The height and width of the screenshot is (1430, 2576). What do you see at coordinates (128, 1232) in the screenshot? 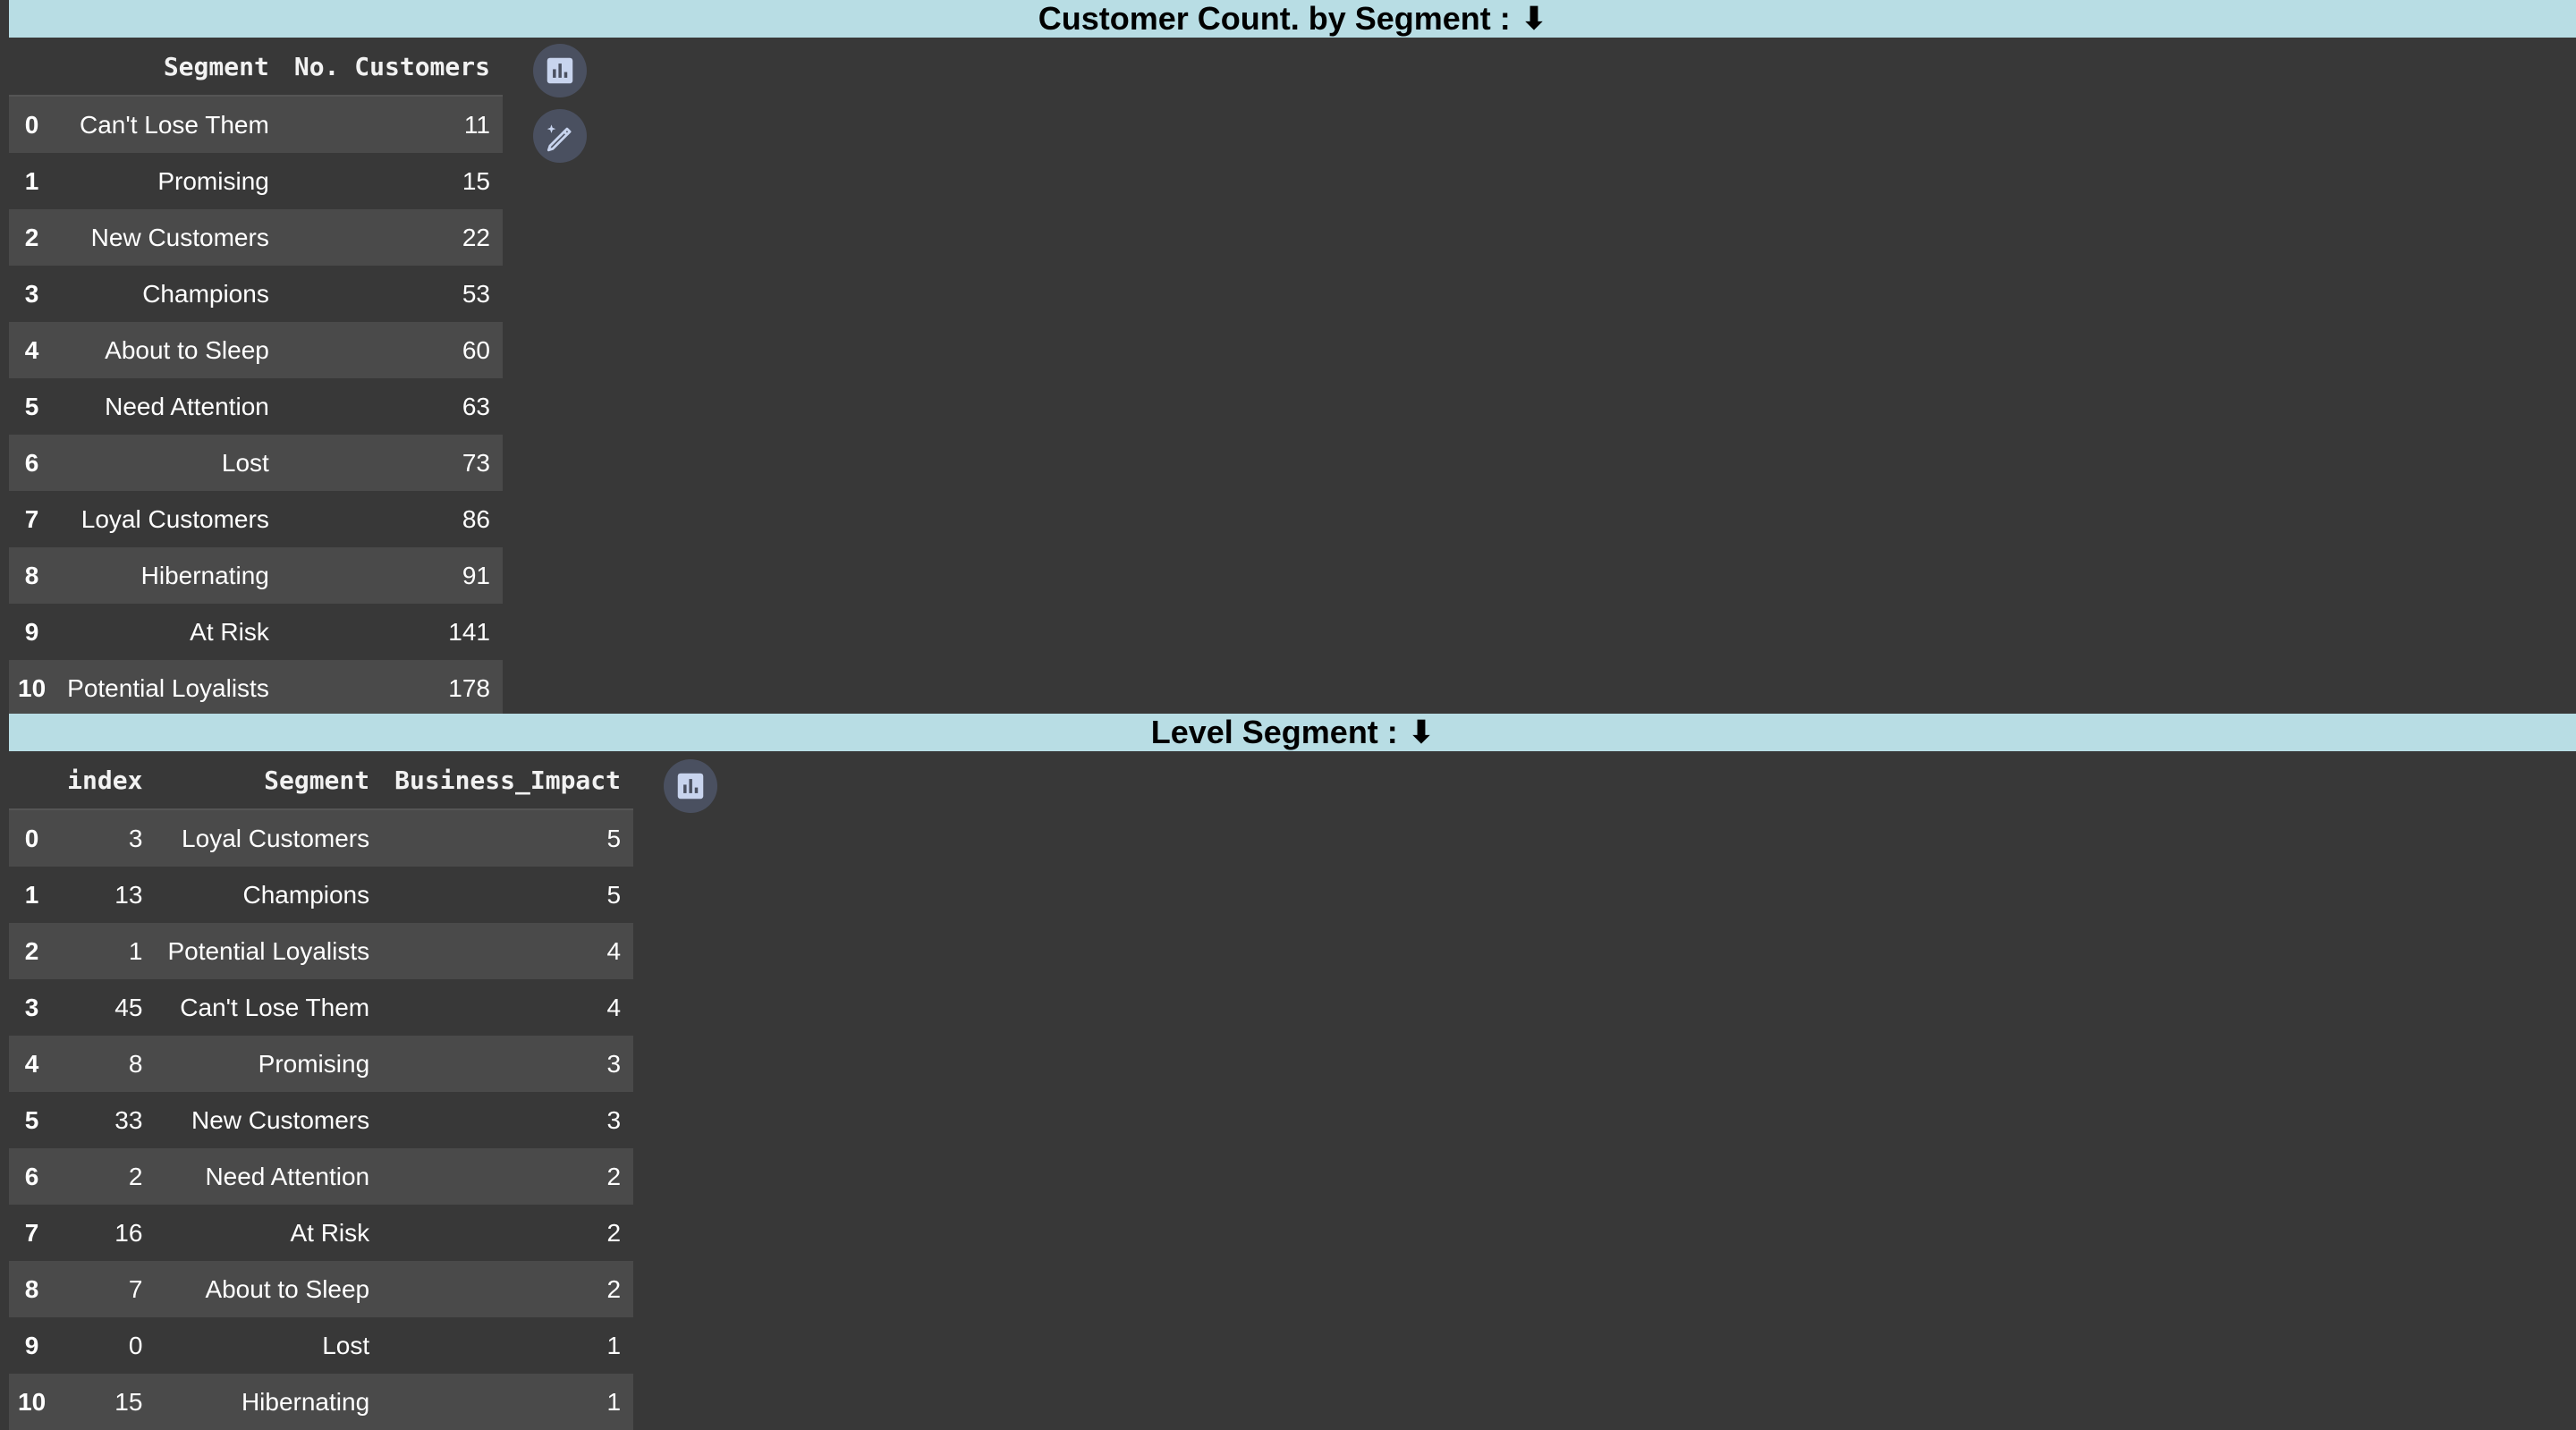
I see `table-cell: 16` at bounding box center [128, 1232].